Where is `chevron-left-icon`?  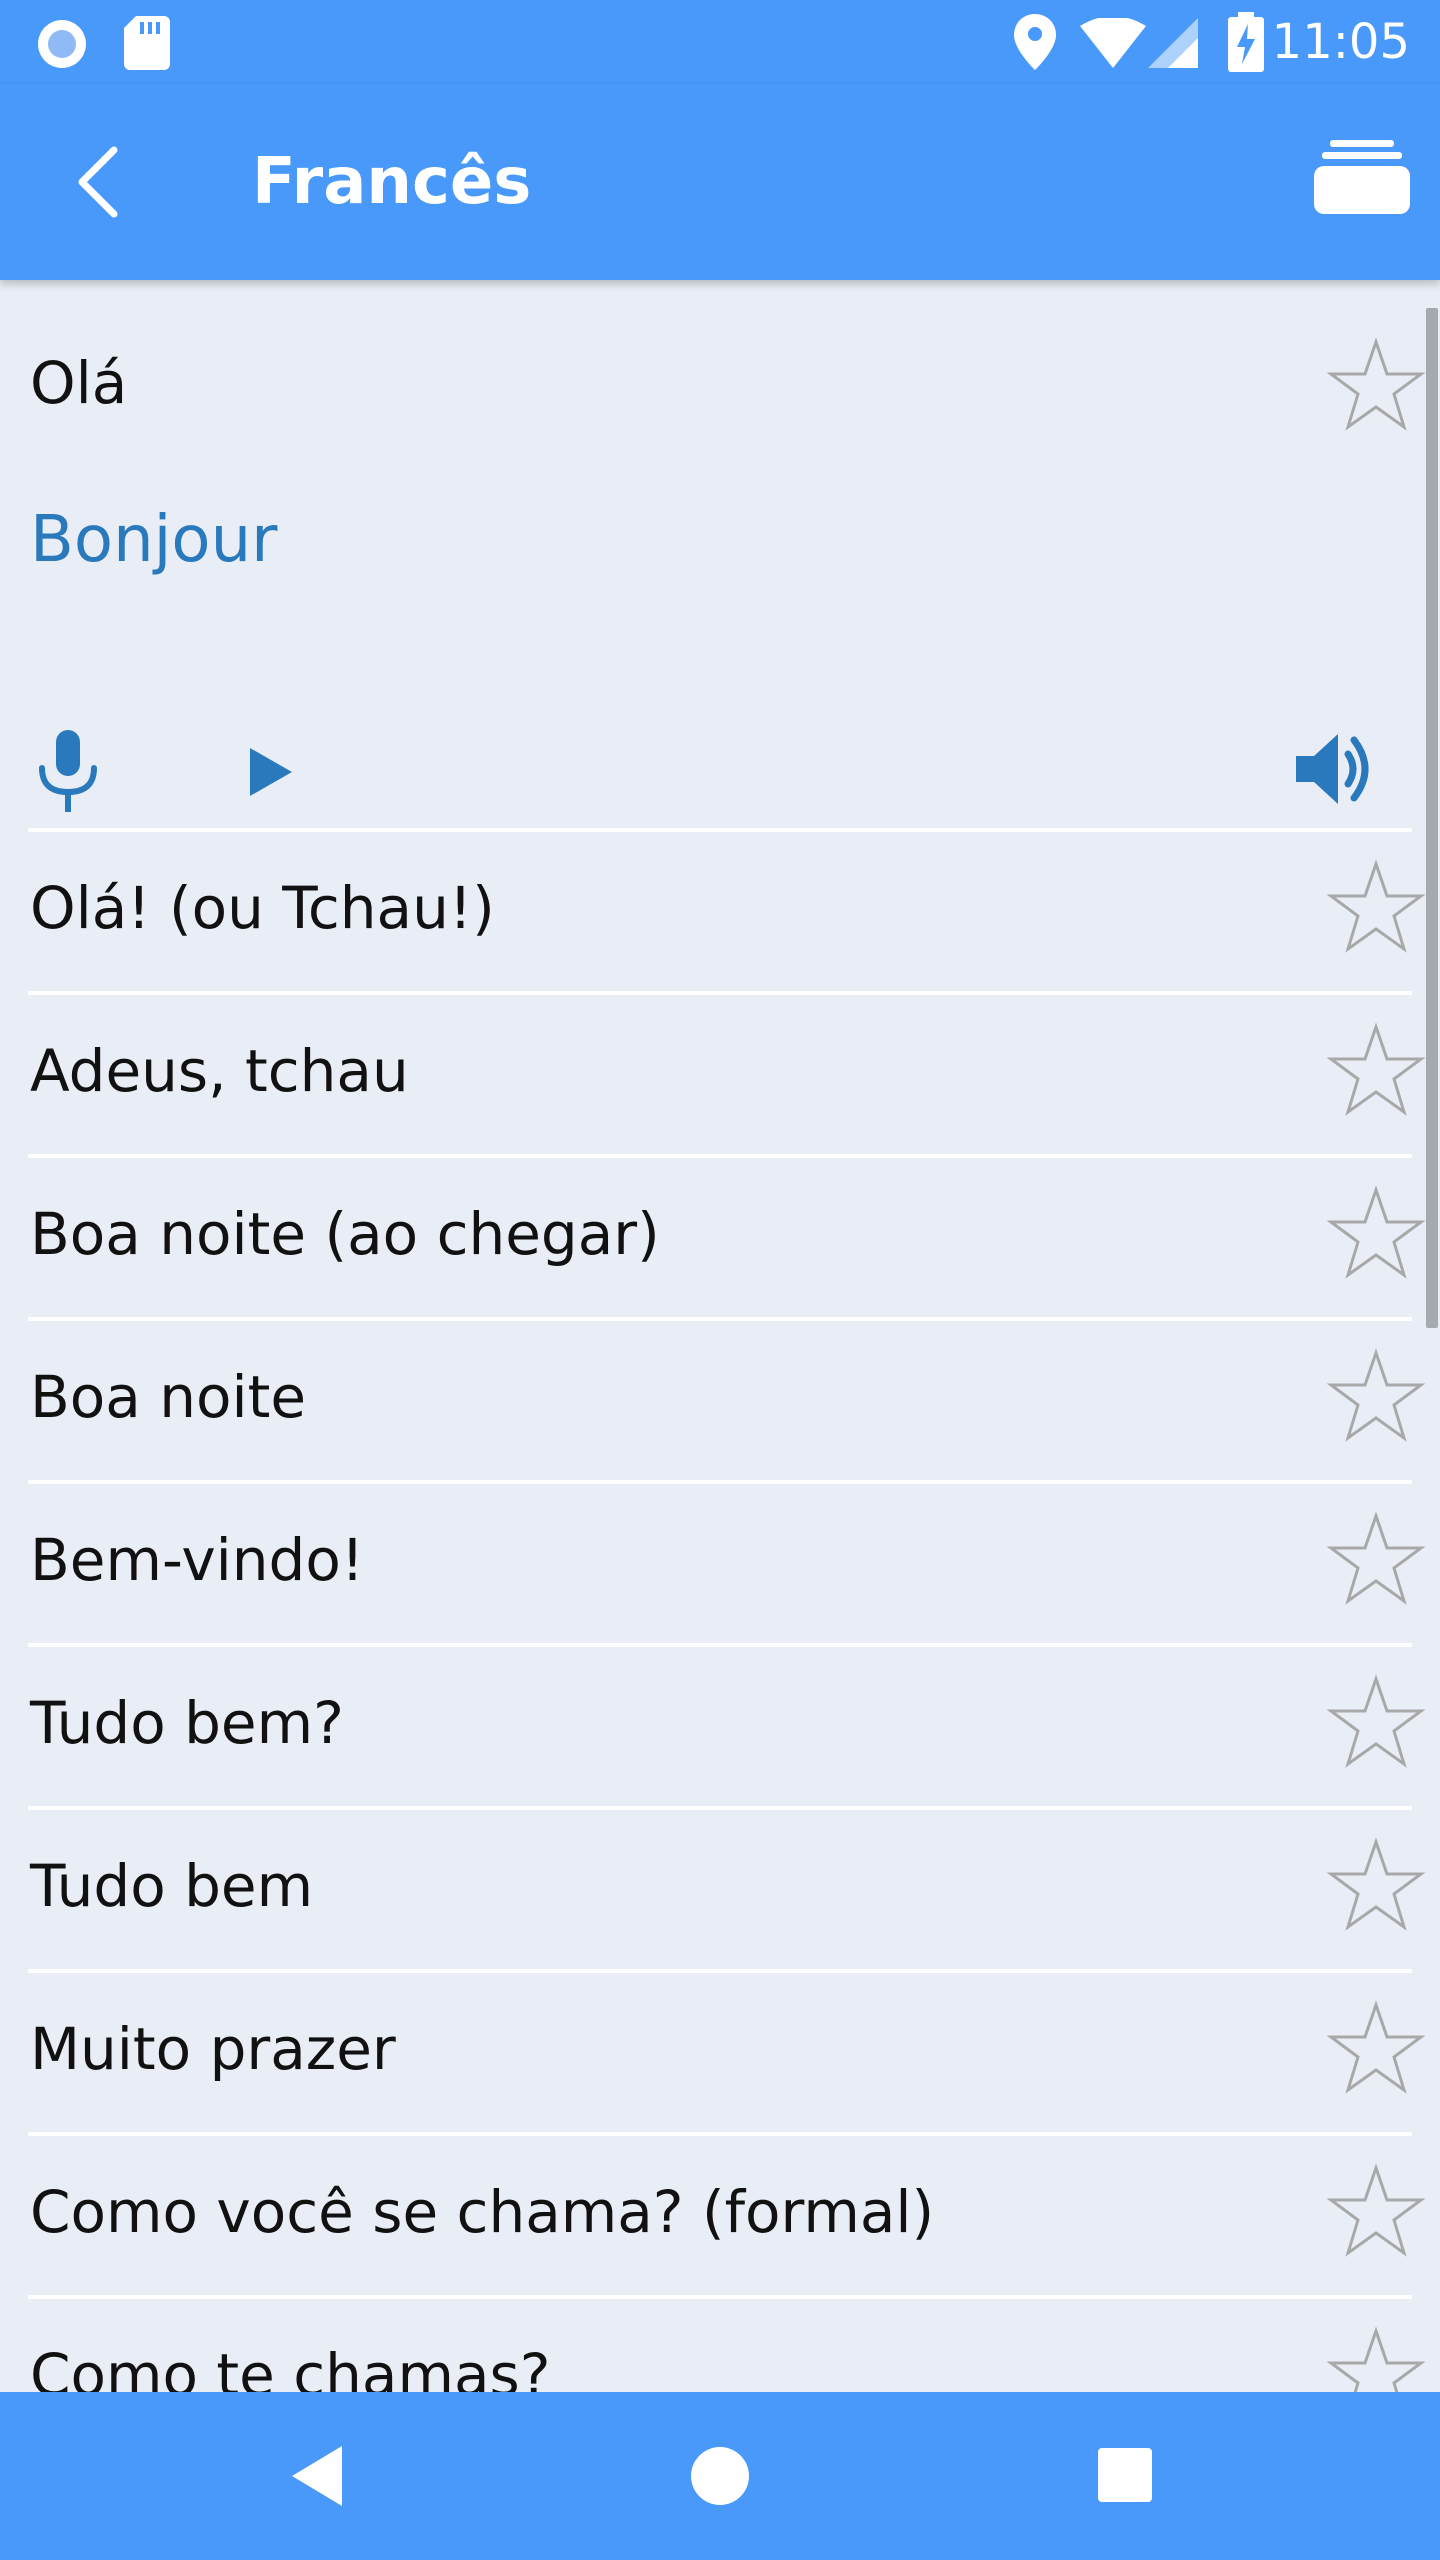 chevron-left-icon is located at coordinates (96, 190).